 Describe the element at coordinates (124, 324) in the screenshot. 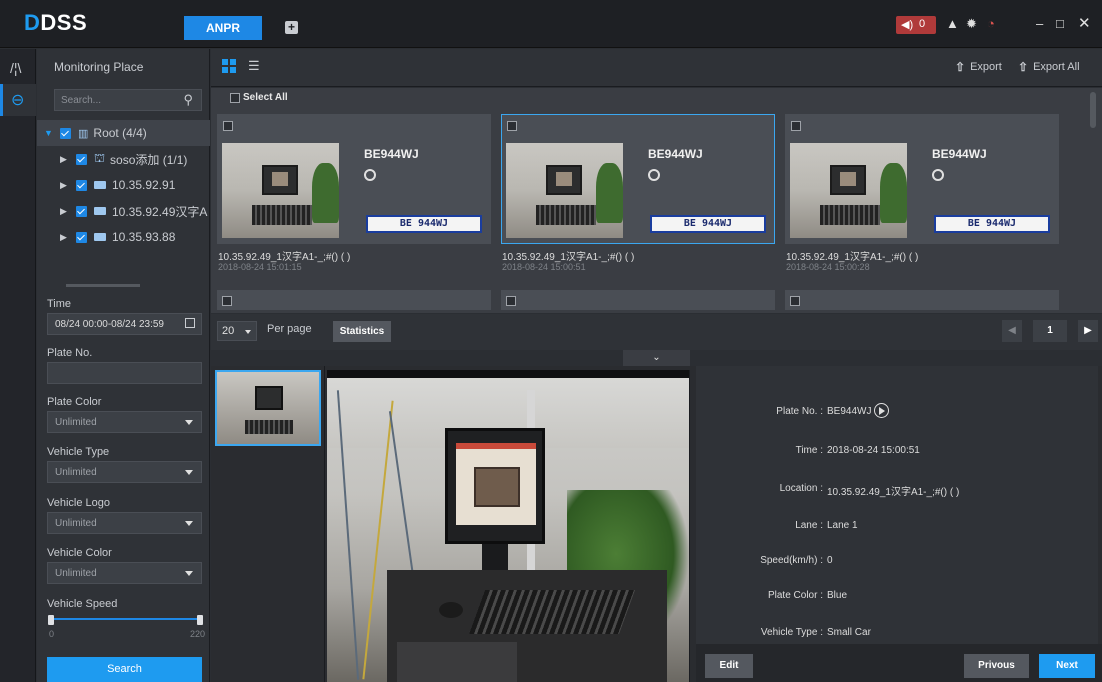

I see `time-range-field: 08/24 00:00-08/24 23:59` at that location.